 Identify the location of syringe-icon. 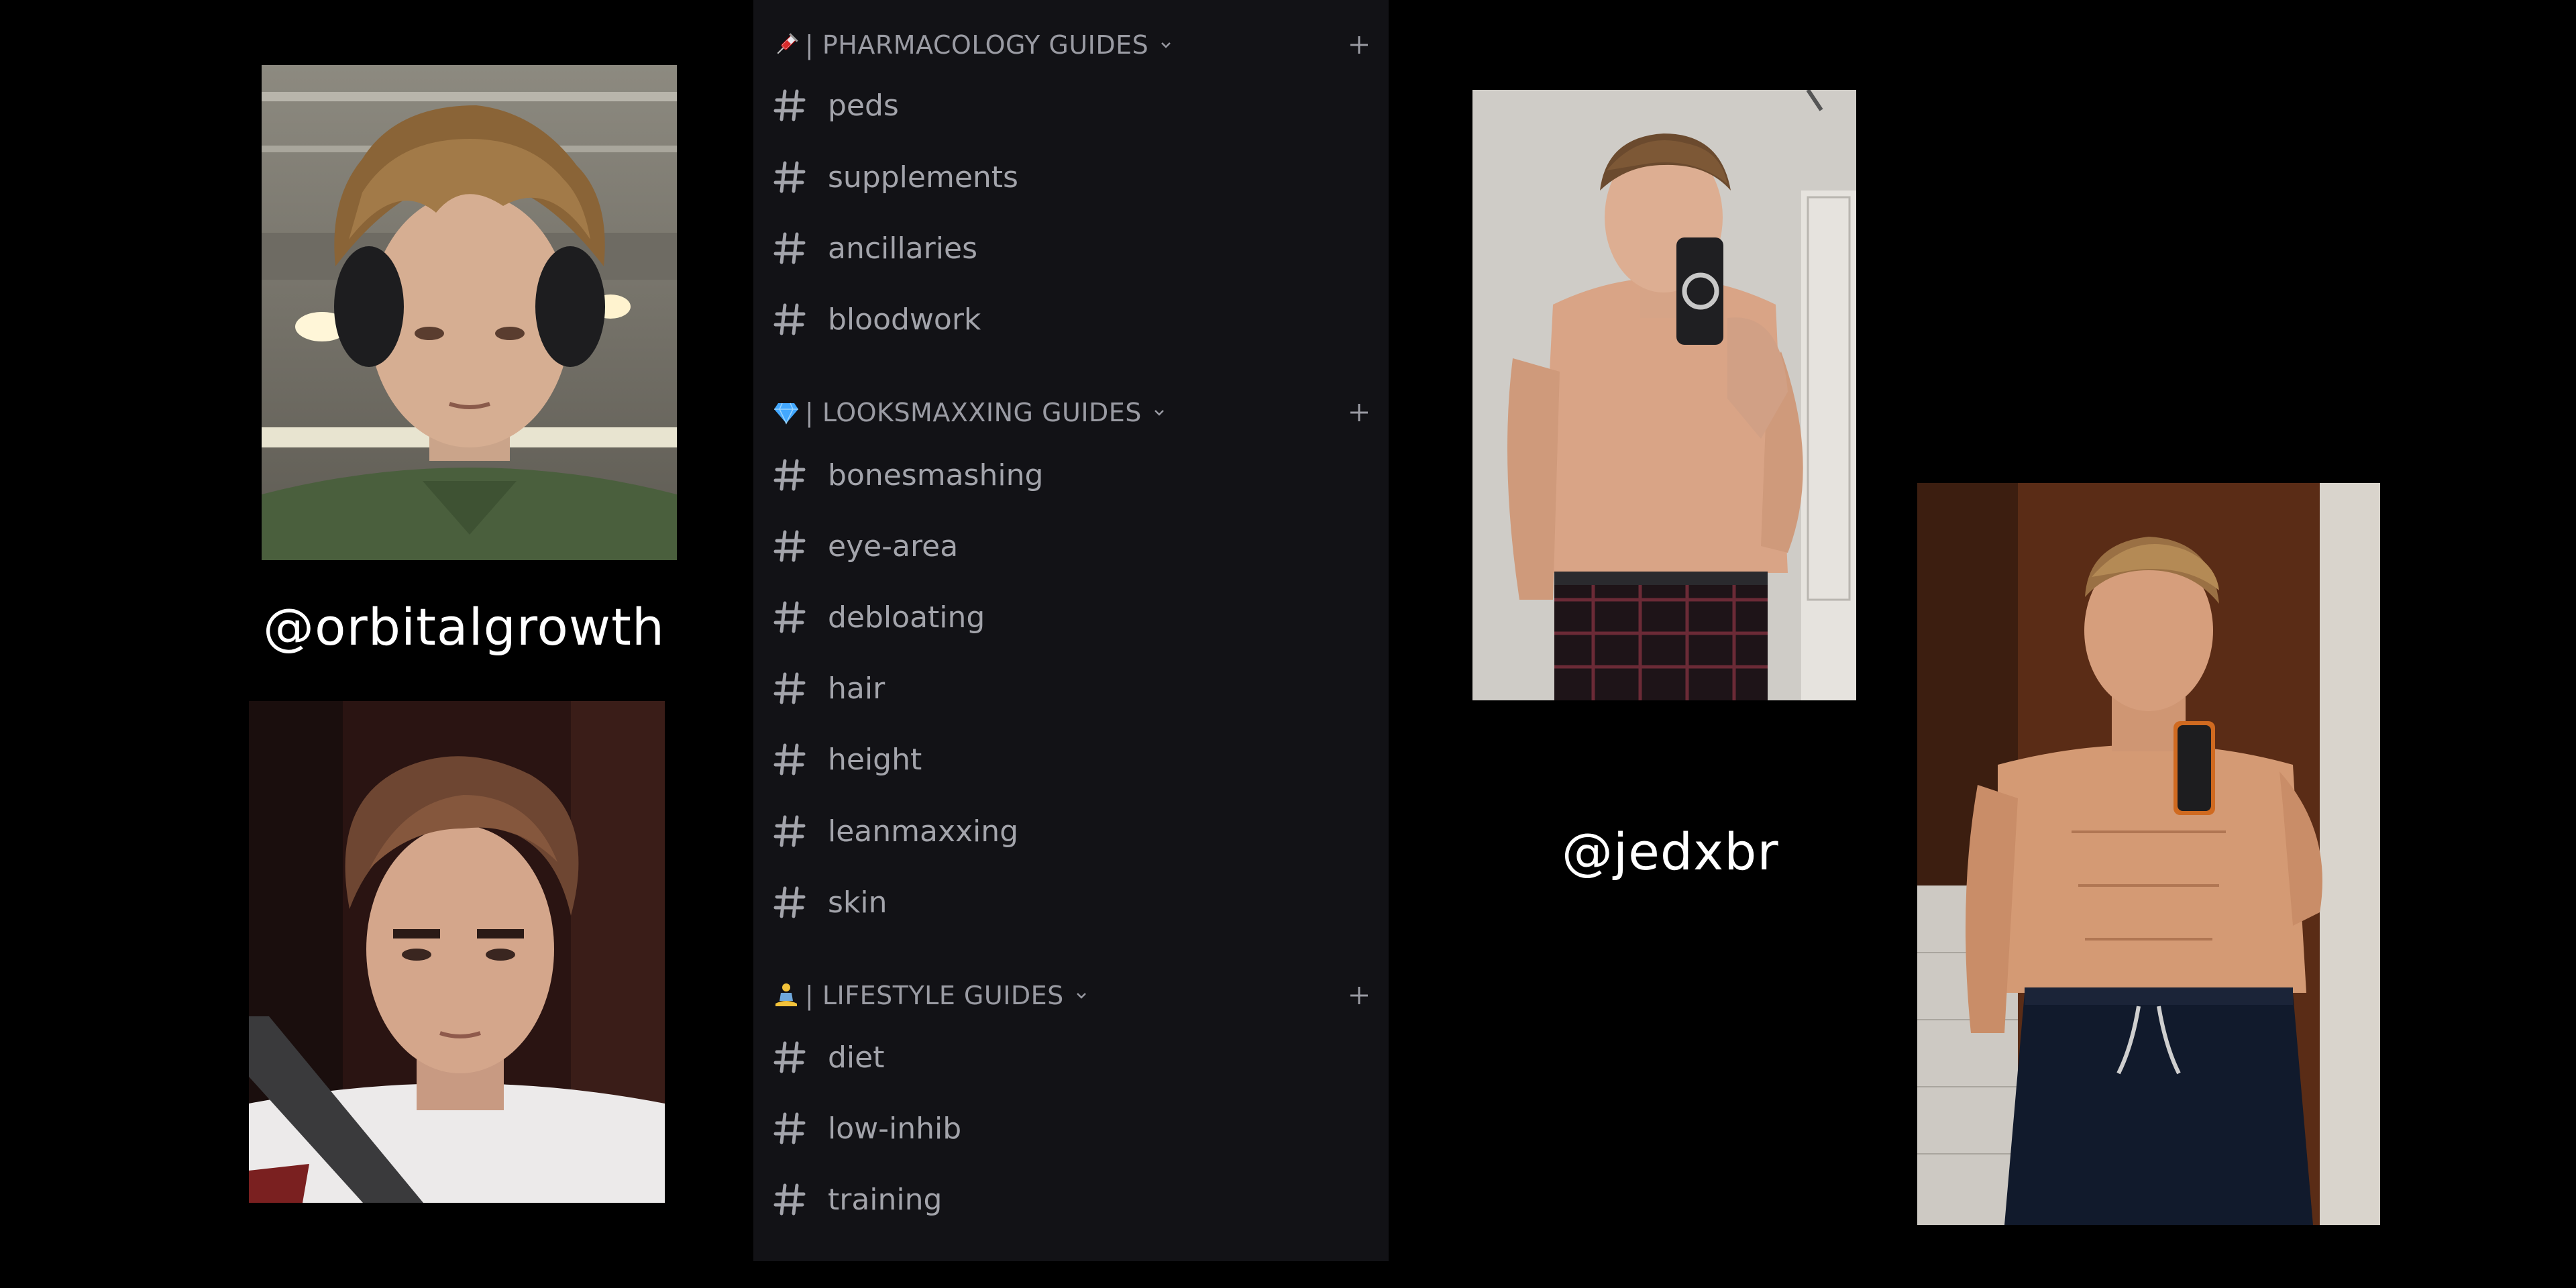
(786, 45).